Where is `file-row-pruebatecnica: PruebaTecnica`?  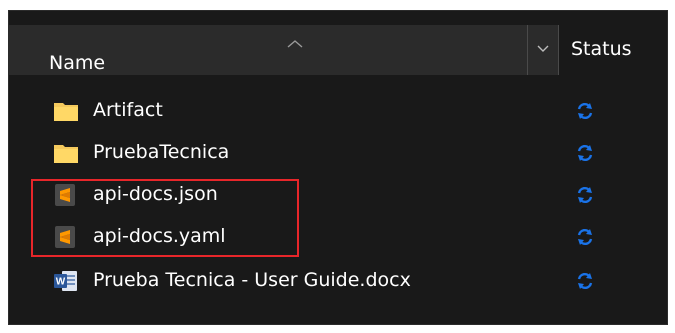
file-row-pruebatecnica: PruebaTecnica is located at coordinates (338, 153).